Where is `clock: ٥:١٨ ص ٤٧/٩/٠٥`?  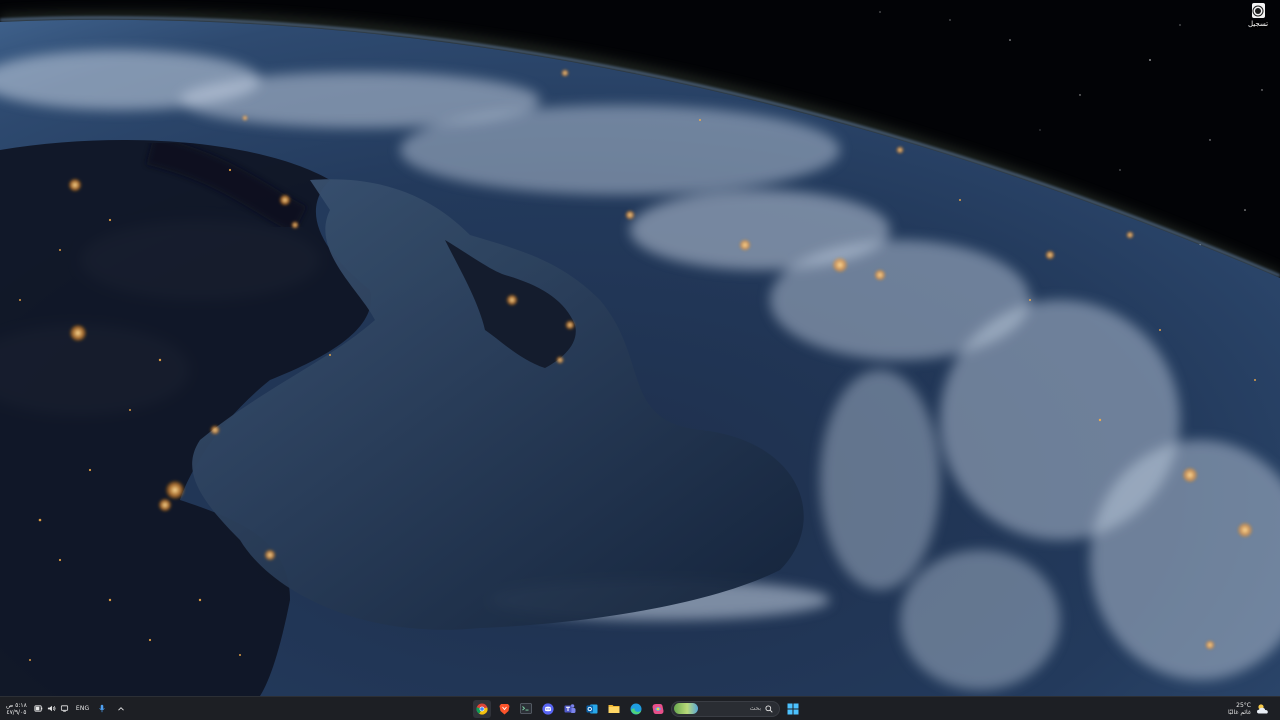
clock: ٥:١٨ ص ٤٧/٩/٠٥ is located at coordinates (16, 709).